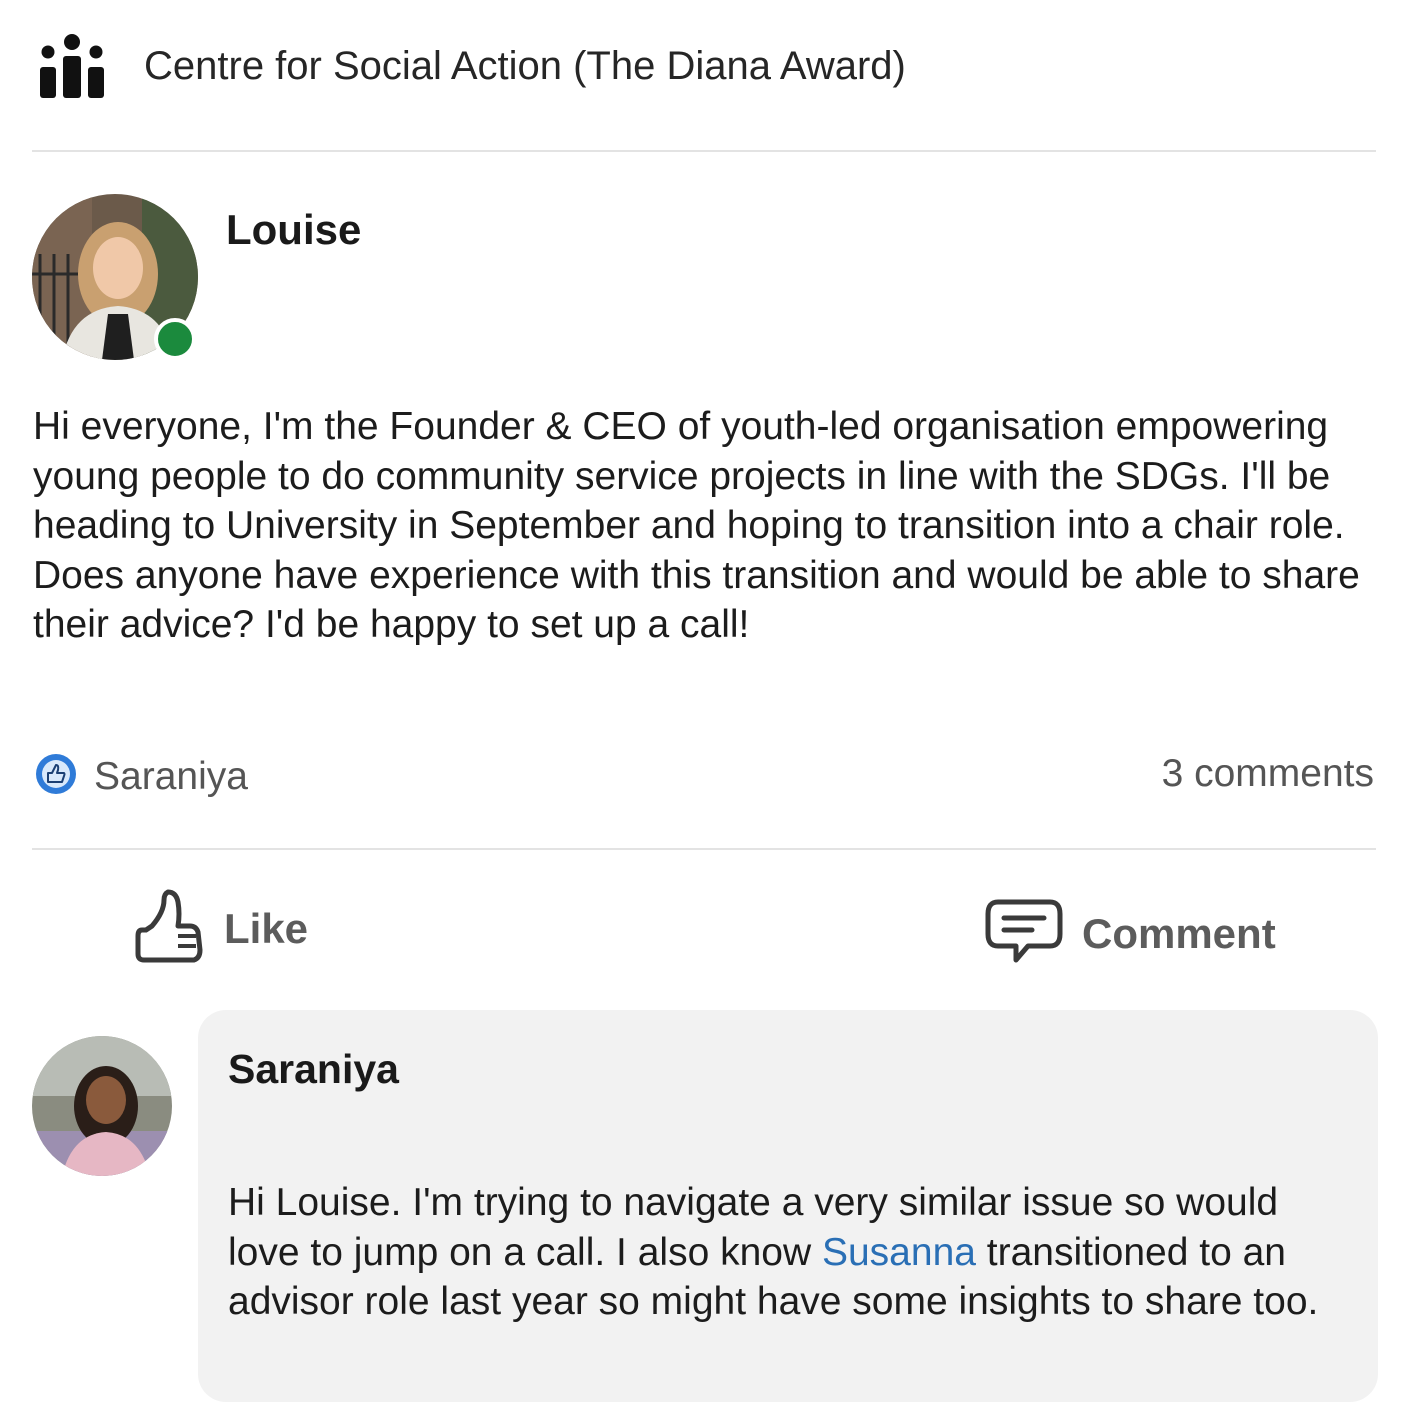 This screenshot has height=1403, width=1402. Describe the element at coordinates (175, 339) in the screenshot. I see `online-status-indicator` at that location.